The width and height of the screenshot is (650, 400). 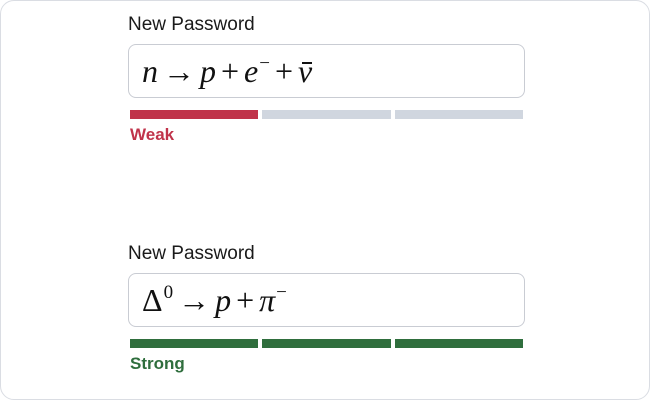 I want to click on password-value: n → p + e− + ν, so click(x=227, y=74).